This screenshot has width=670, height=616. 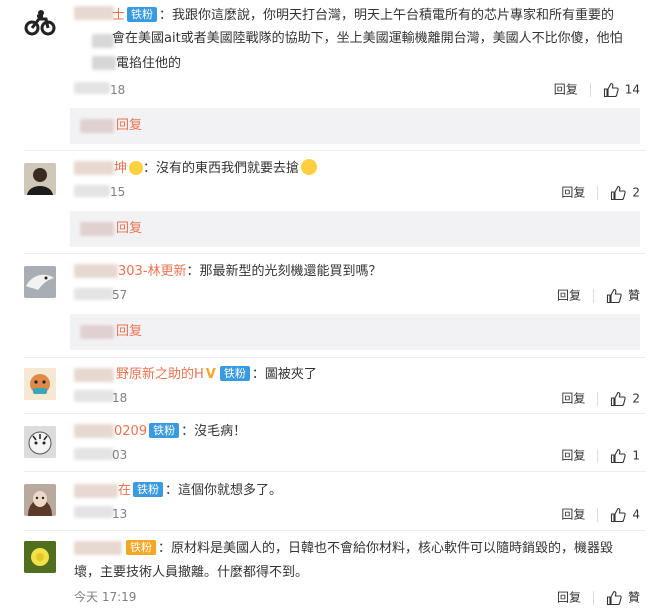 What do you see at coordinates (130, 431) in the screenshot?
I see `username: 0209` at bounding box center [130, 431].